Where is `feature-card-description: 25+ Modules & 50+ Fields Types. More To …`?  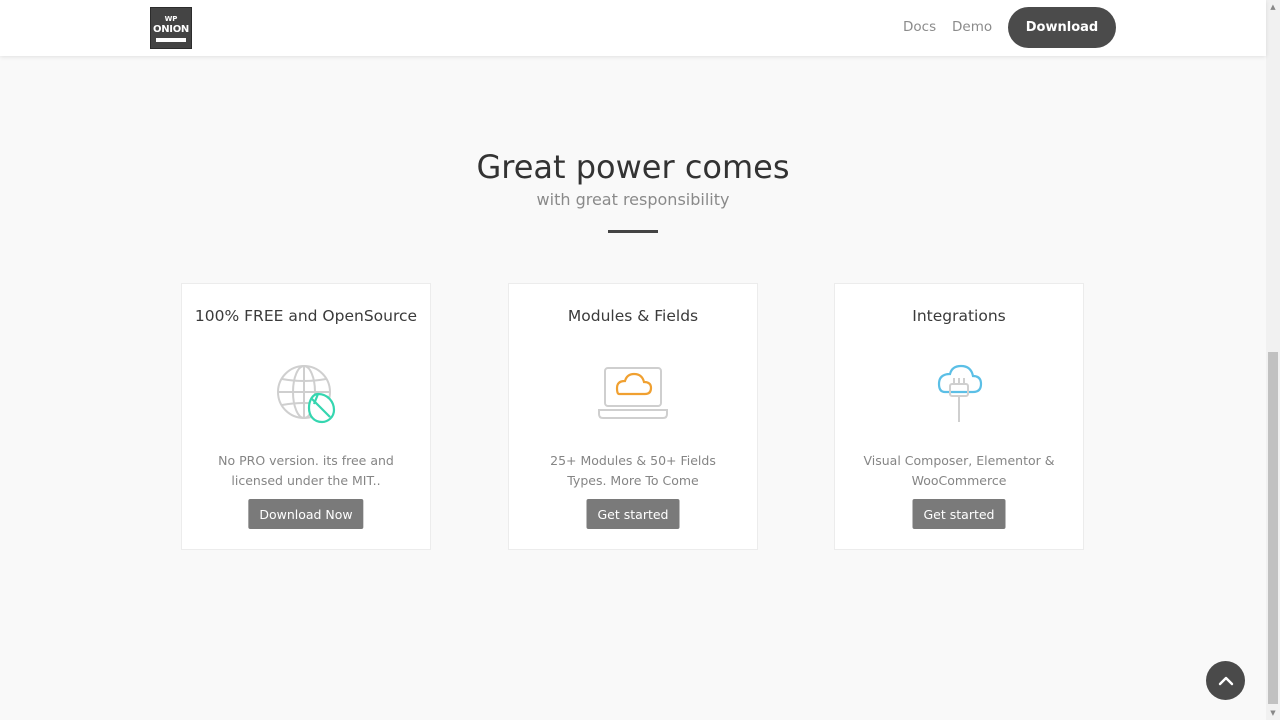 feature-card-description: 25+ Modules & 50+ Fields Types. More To … is located at coordinates (633, 470).